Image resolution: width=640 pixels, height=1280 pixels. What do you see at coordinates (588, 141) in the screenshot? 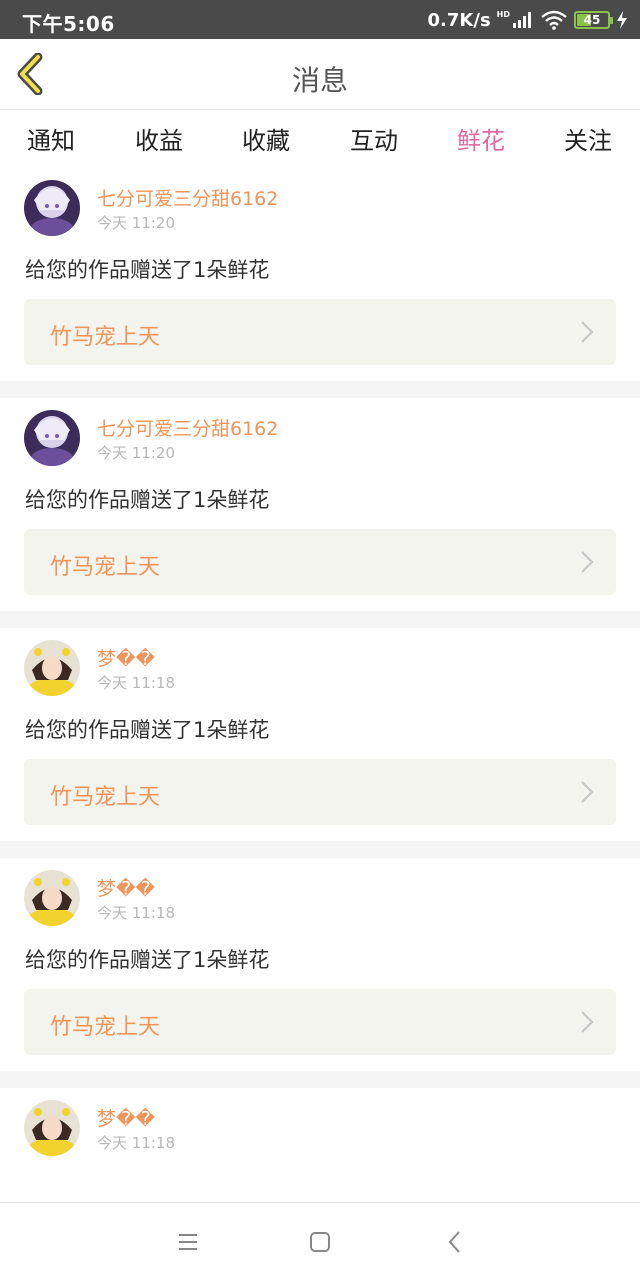
I see `tab-label: 关注` at bounding box center [588, 141].